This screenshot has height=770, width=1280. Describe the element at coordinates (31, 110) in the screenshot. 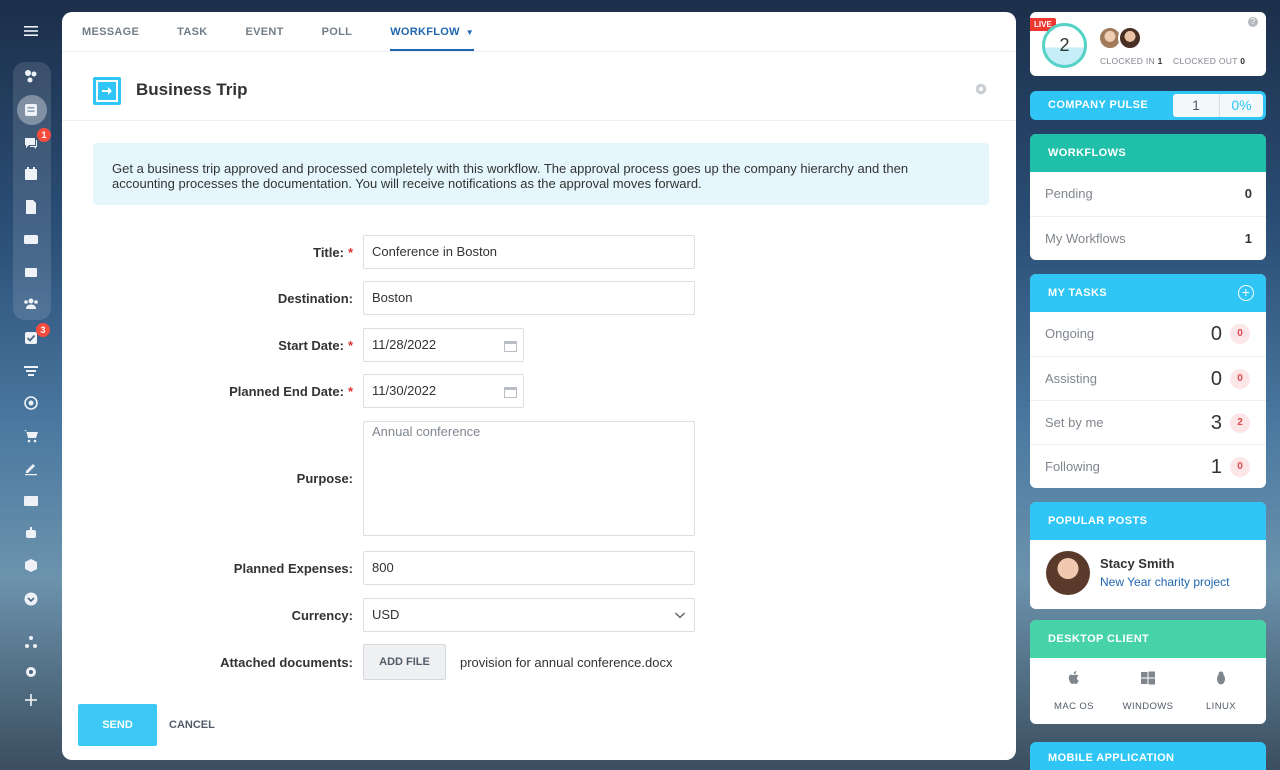

I see `feed-icon` at that location.